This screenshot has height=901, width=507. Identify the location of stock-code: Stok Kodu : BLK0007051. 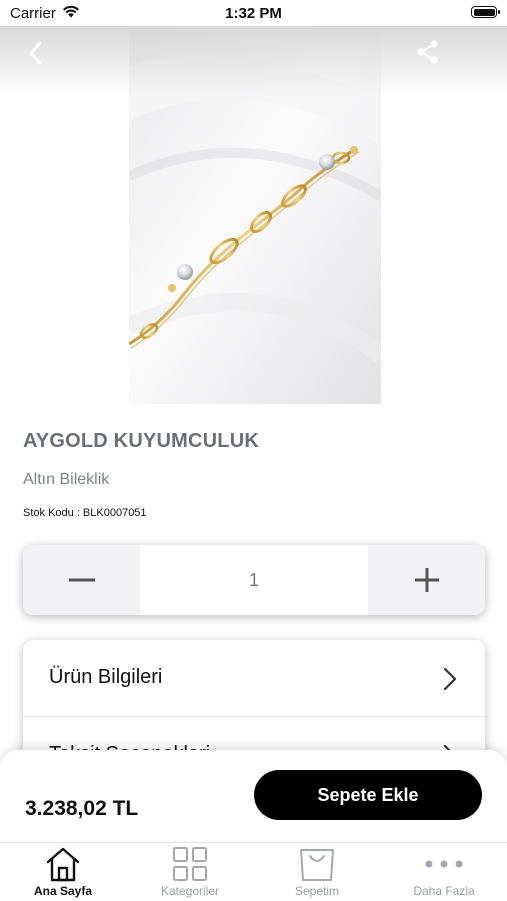
(85, 513).